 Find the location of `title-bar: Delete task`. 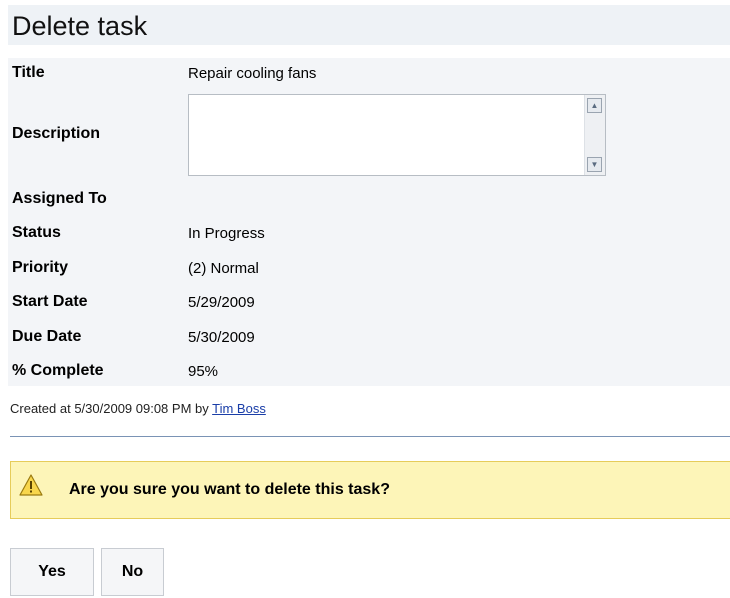

title-bar: Delete task is located at coordinates (369, 25).